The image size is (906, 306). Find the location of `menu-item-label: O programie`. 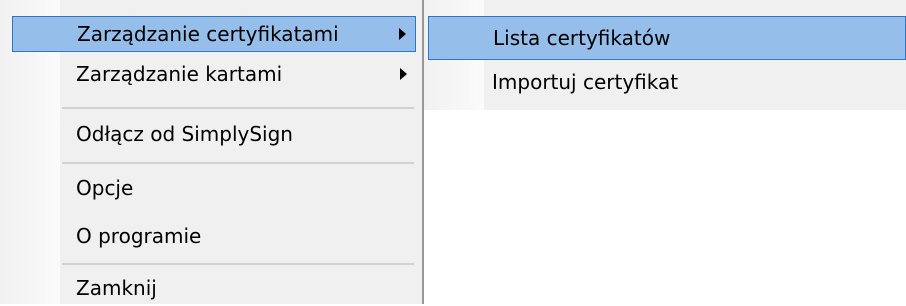

menu-item-label: O programie is located at coordinates (139, 236).